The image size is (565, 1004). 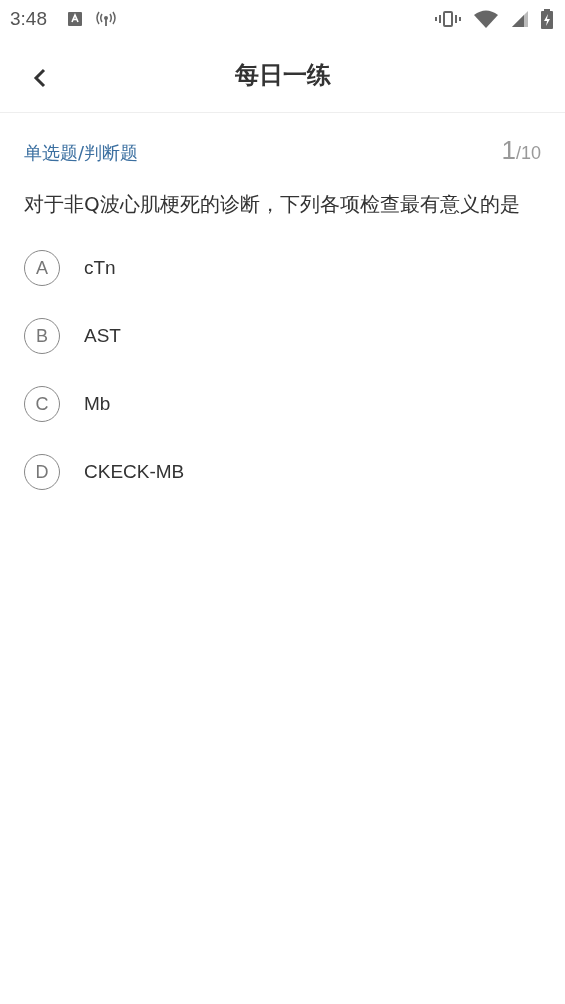 What do you see at coordinates (547, 19) in the screenshot?
I see `battery-icon` at bounding box center [547, 19].